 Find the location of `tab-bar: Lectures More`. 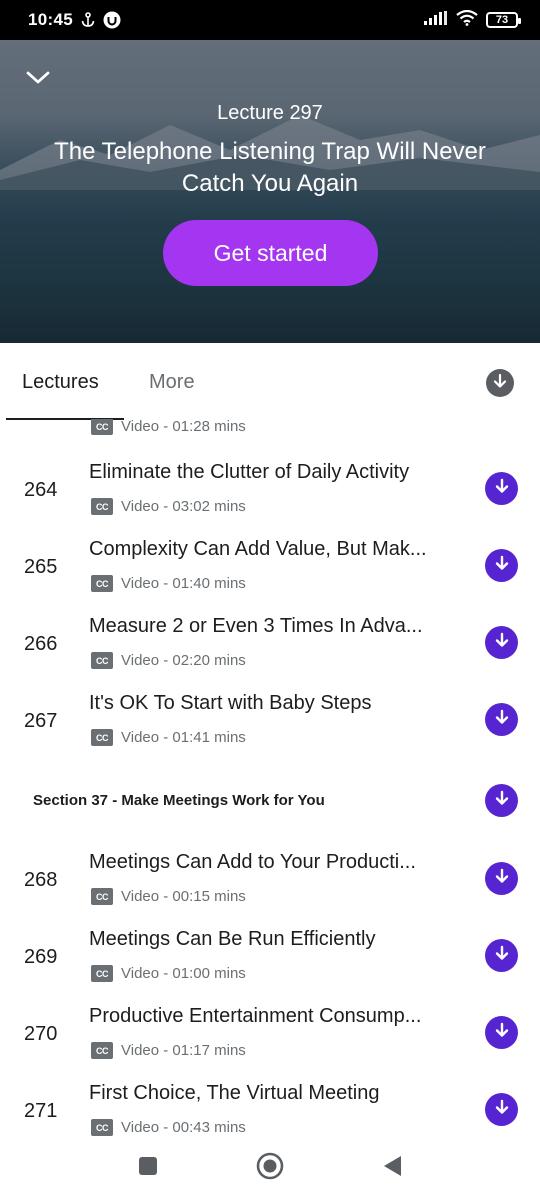

tab-bar: Lectures More is located at coordinates (270, 381).